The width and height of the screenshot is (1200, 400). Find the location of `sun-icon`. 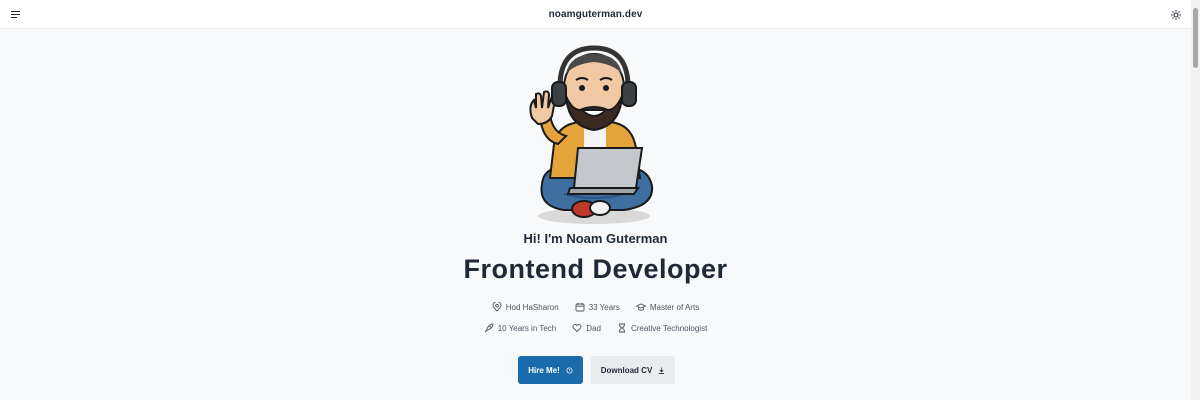

sun-icon is located at coordinates (1176, 14).